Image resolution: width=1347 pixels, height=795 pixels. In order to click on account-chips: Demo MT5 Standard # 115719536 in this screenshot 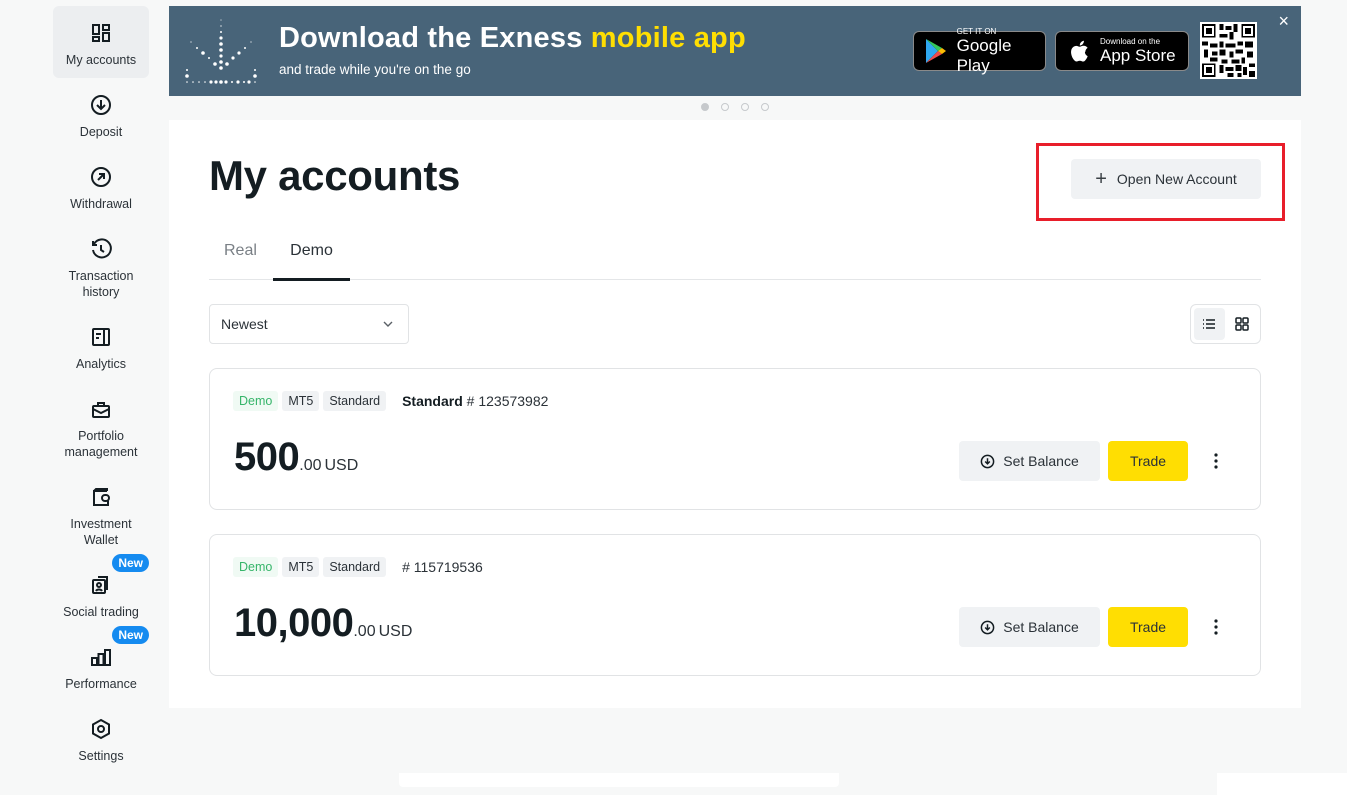, I will do `click(358, 567)`.